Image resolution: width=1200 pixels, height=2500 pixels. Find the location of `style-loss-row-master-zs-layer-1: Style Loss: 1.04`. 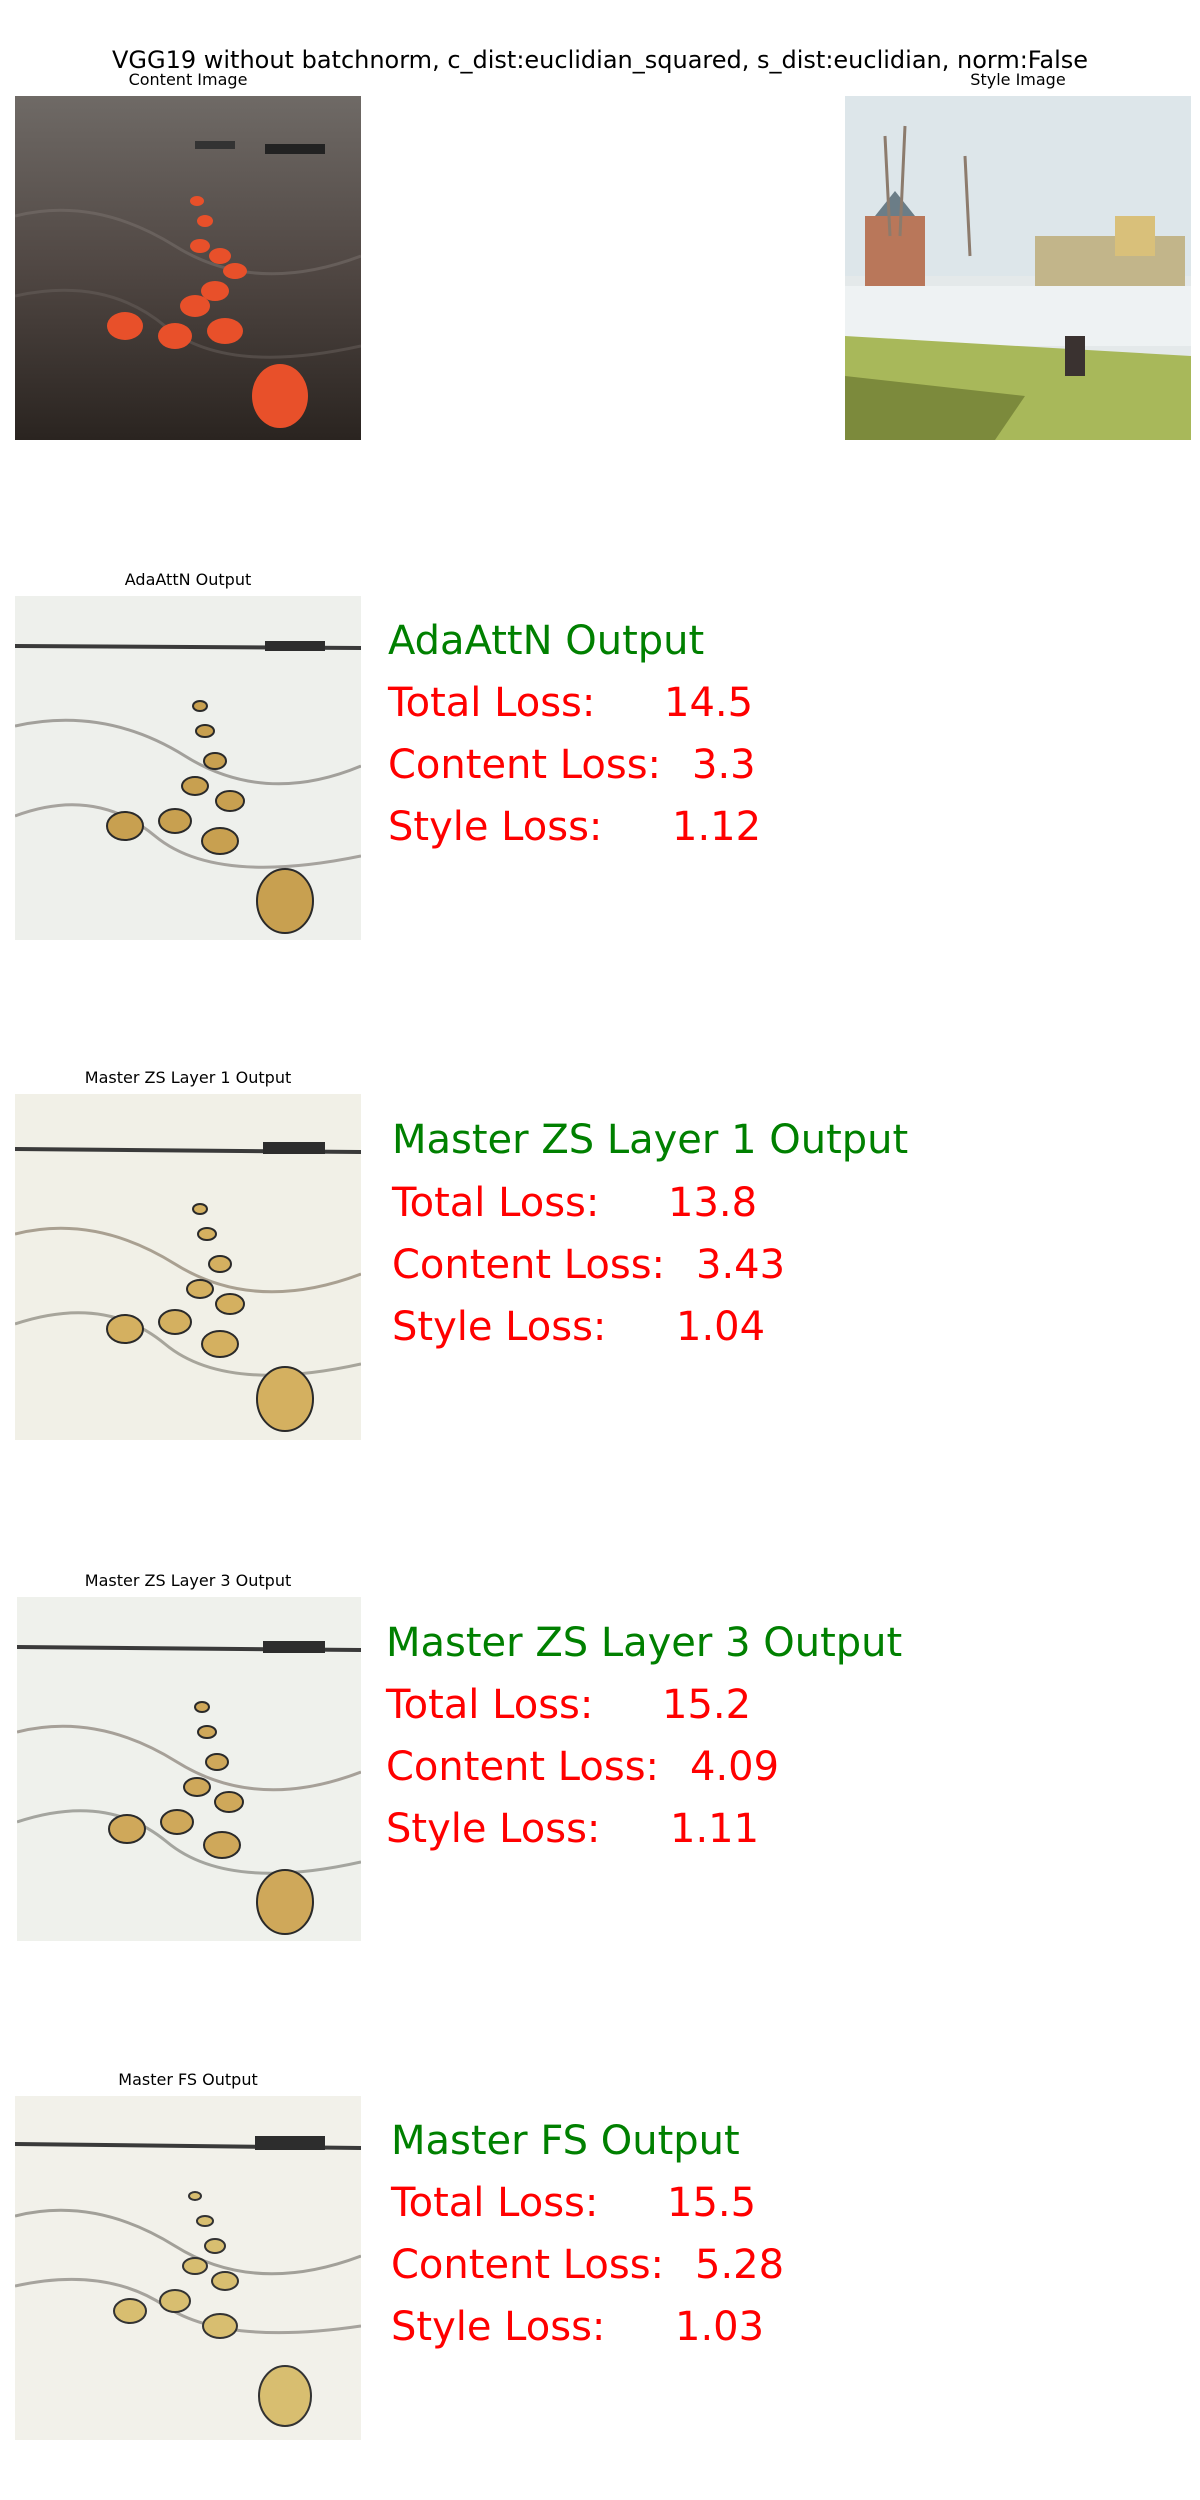

style-loss-row-master-zs-layer-1: Style Loss: 1.04 is located at coordinates (578, 1327).